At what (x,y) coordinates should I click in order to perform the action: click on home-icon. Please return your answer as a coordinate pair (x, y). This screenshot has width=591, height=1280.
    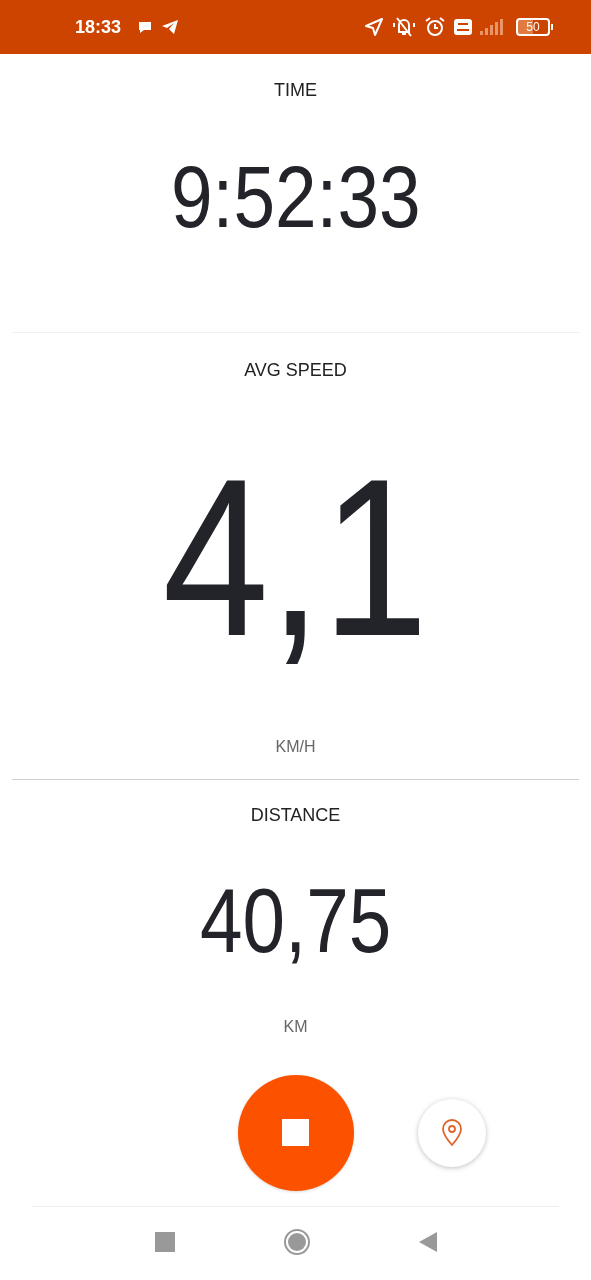
    Looking at the image, I should click on (296, 1242).